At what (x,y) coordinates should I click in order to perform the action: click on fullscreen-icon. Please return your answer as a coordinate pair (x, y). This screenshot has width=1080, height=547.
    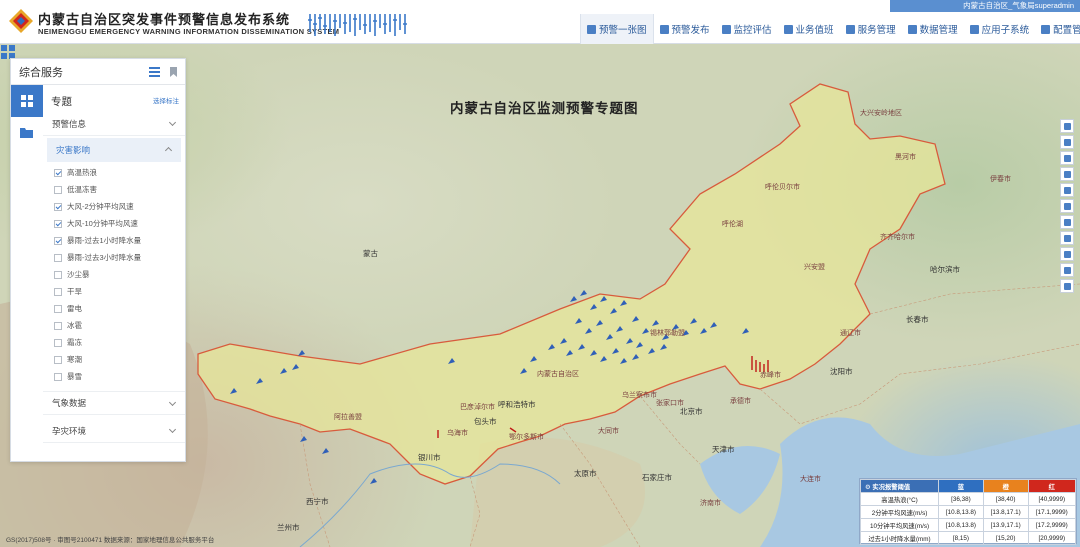
    Looking at the image, I should click on (1067, 174).